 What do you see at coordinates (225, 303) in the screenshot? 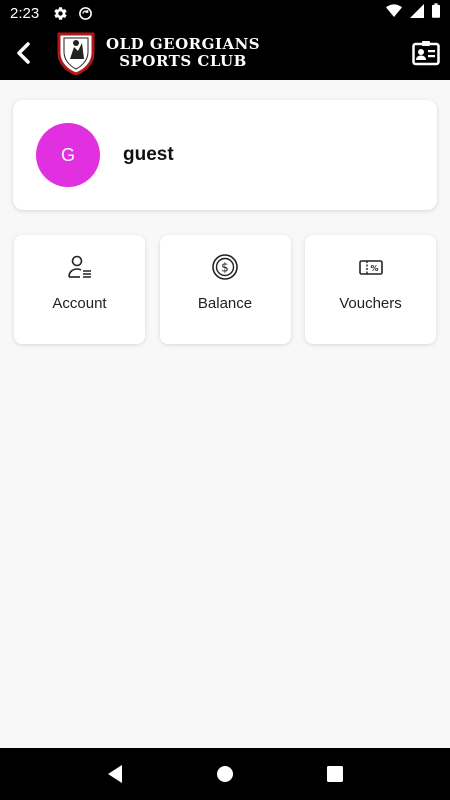
I see `balance-label: Balance` at bounding box center [225, 303].